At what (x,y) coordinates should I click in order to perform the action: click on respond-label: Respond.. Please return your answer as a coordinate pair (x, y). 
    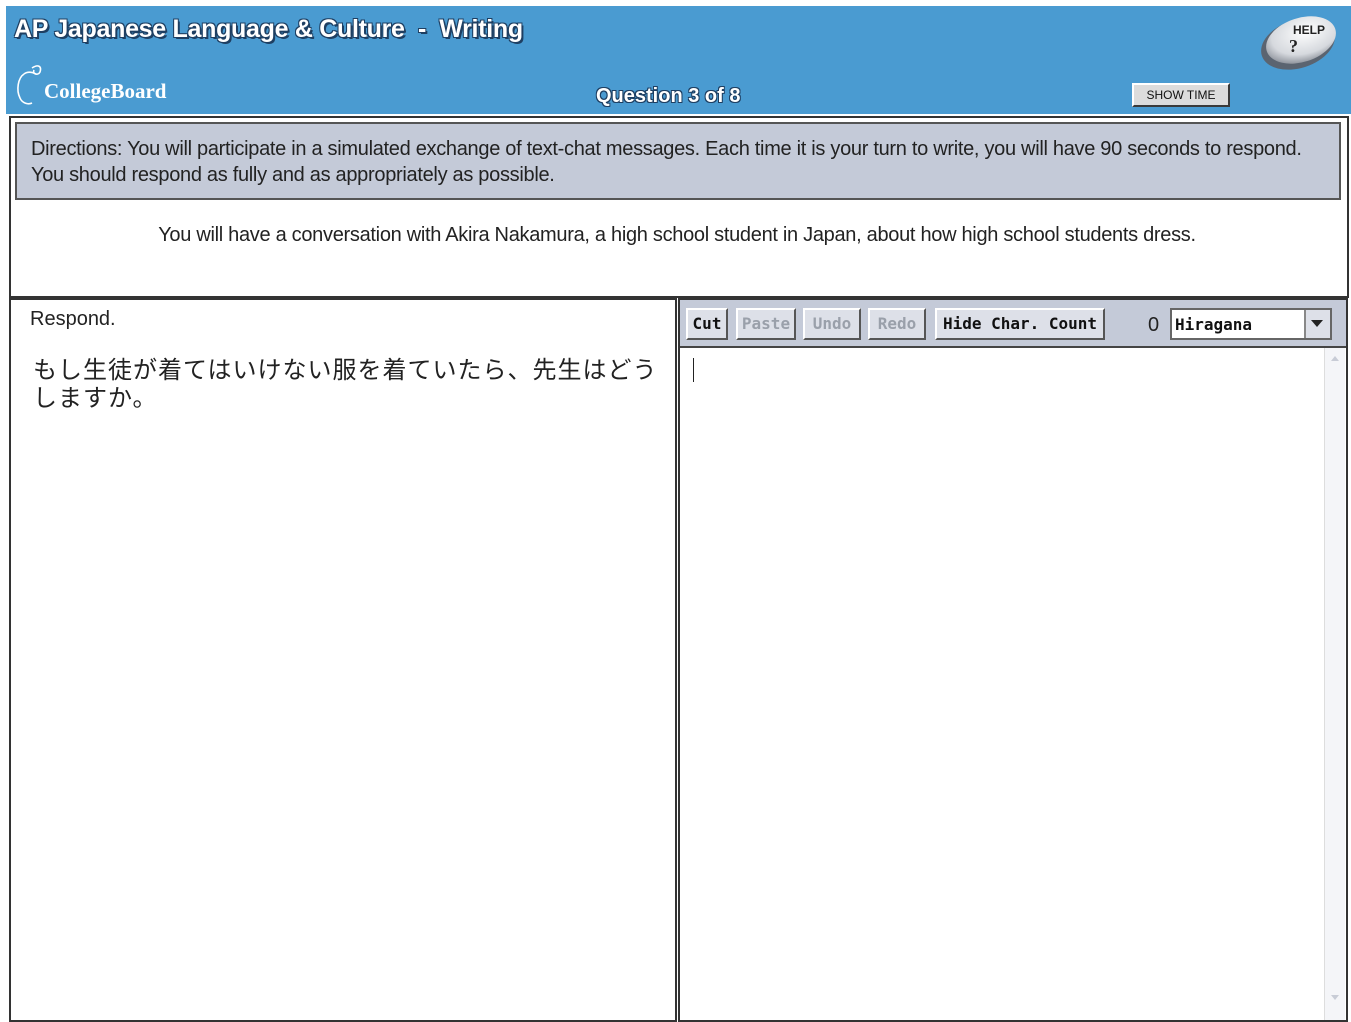
    Looking at the image, I should click on (73, 319).